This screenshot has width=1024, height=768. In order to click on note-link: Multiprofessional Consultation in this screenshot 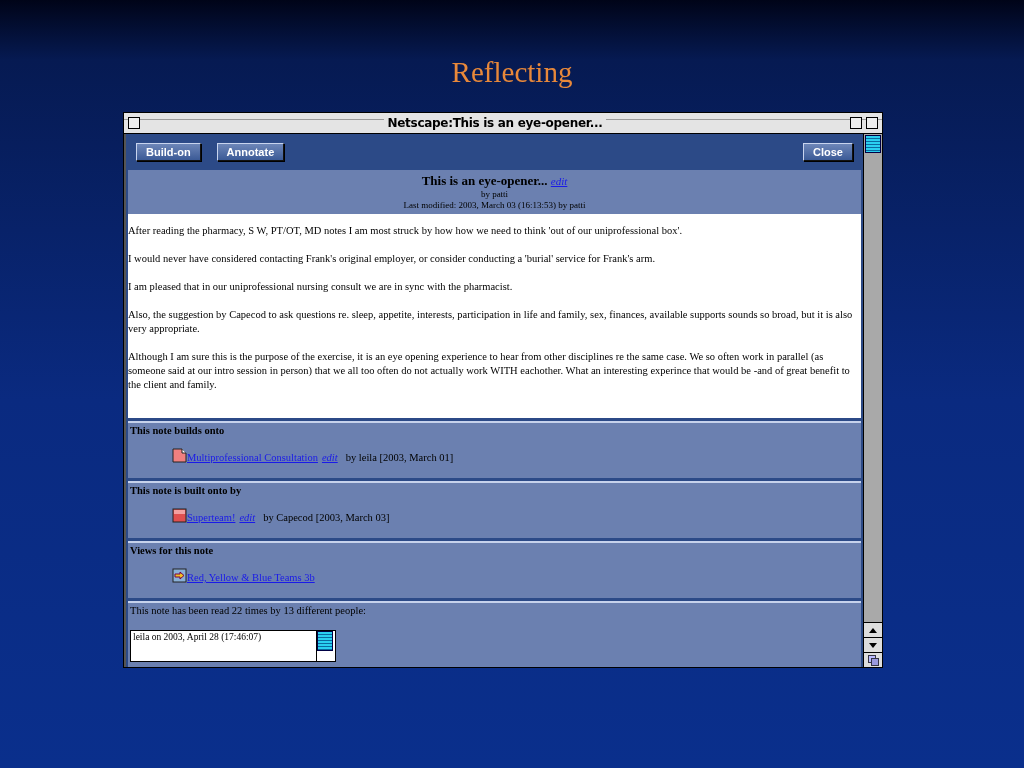, I will do `click(252, 457)`.